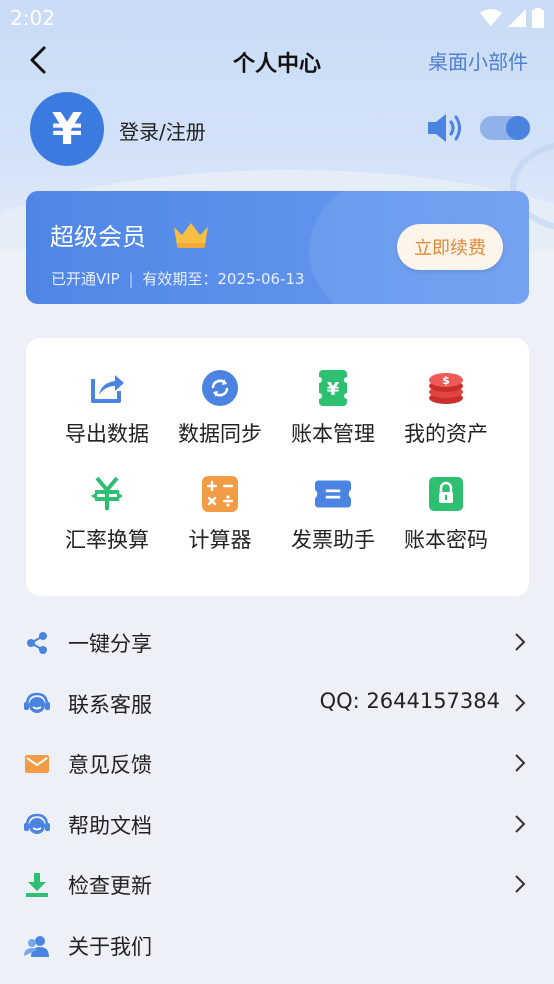 Image resolution: width=554 pixels, height=984 pixels. Describe the element at coordinates (277, 884) in the screenshot. I see `menu-item-check-update: 检查更新` at that location.